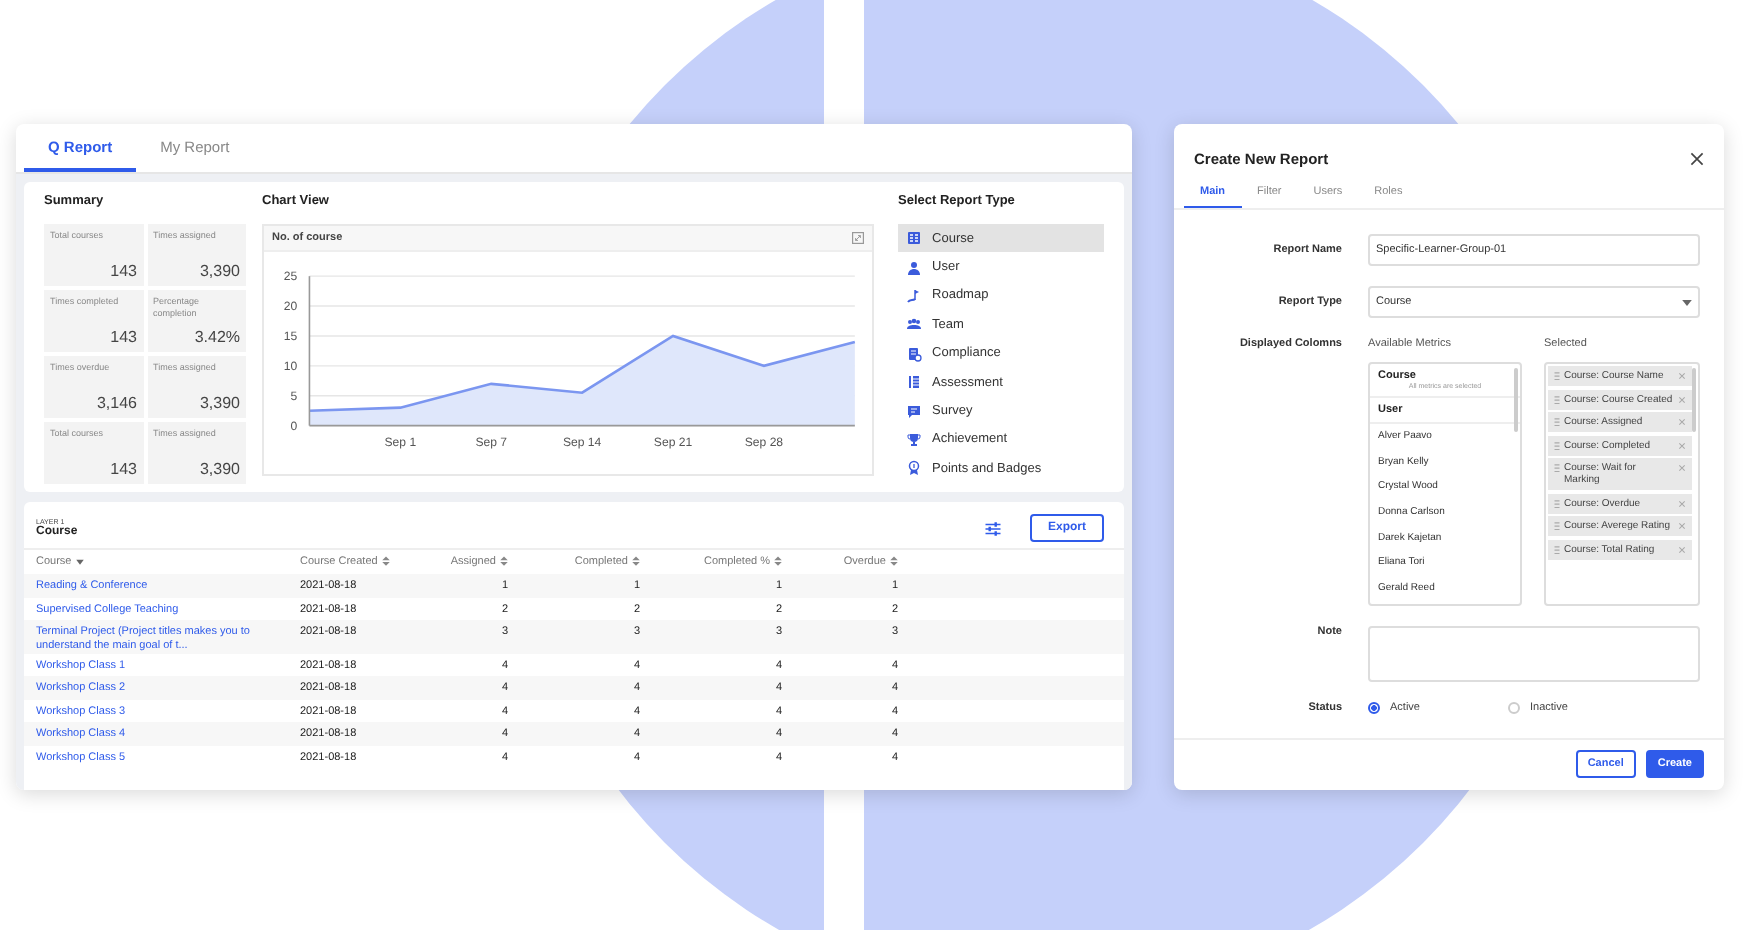 The width and height of the screenshot is (1750, 930). Describe the element at coordinates (914, 324) in the screenshot. I see `people-icon` at that location.